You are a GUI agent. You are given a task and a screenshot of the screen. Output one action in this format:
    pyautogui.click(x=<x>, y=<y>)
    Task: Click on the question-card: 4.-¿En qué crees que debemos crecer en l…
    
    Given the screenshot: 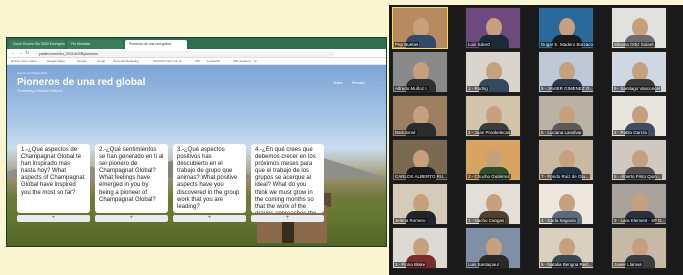 What is the action you would take?
    pyautogui.click(x=287, y=178)
    